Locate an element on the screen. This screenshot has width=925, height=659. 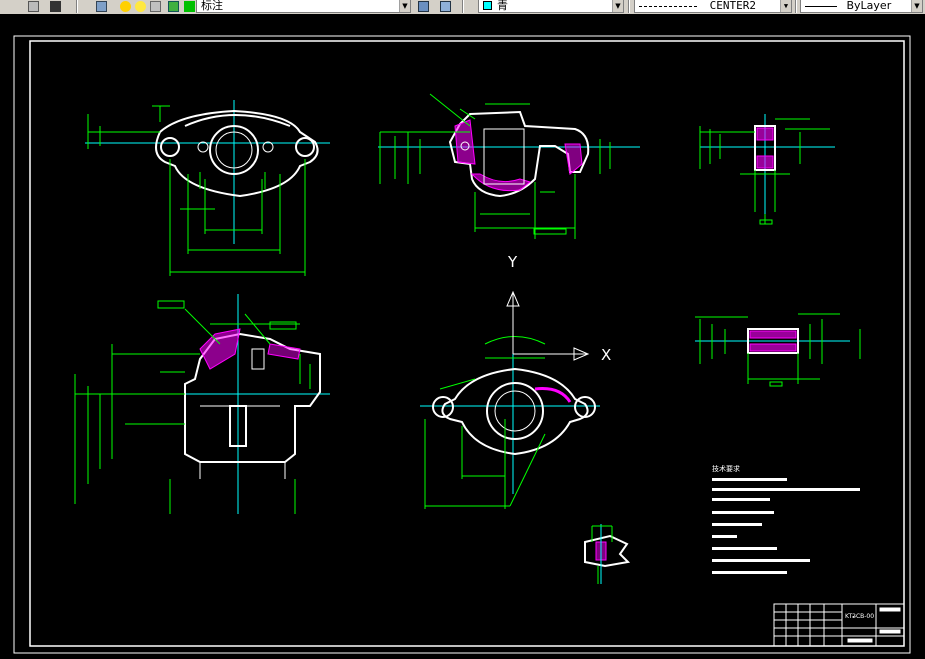
lineweight-preview is located at coordinates (821, 6).